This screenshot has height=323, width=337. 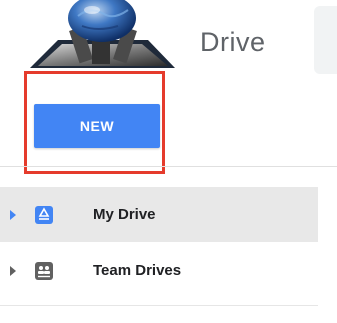 I want to click on my-drive-icon, so click(x=44, y=215).